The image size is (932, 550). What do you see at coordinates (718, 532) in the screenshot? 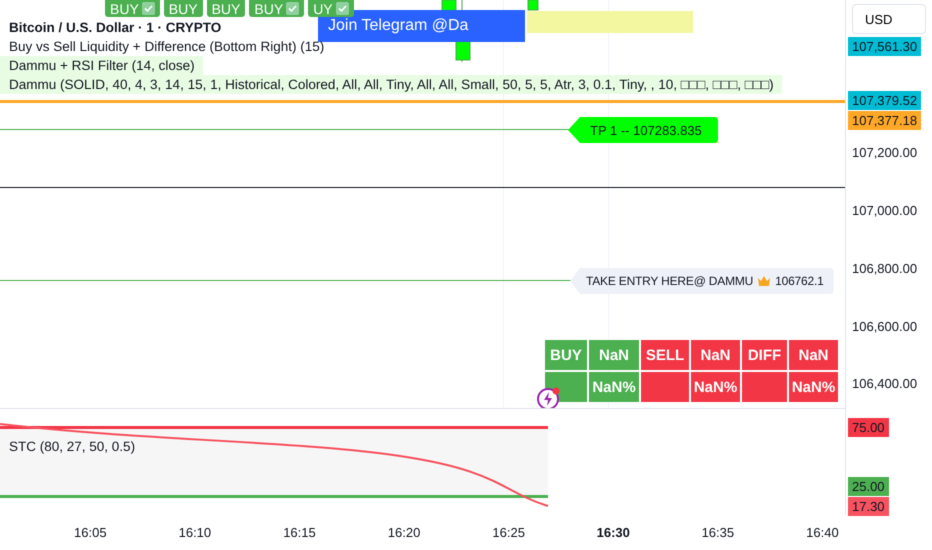
I see `time-label: 16:35` at bounding box center [718, 532].